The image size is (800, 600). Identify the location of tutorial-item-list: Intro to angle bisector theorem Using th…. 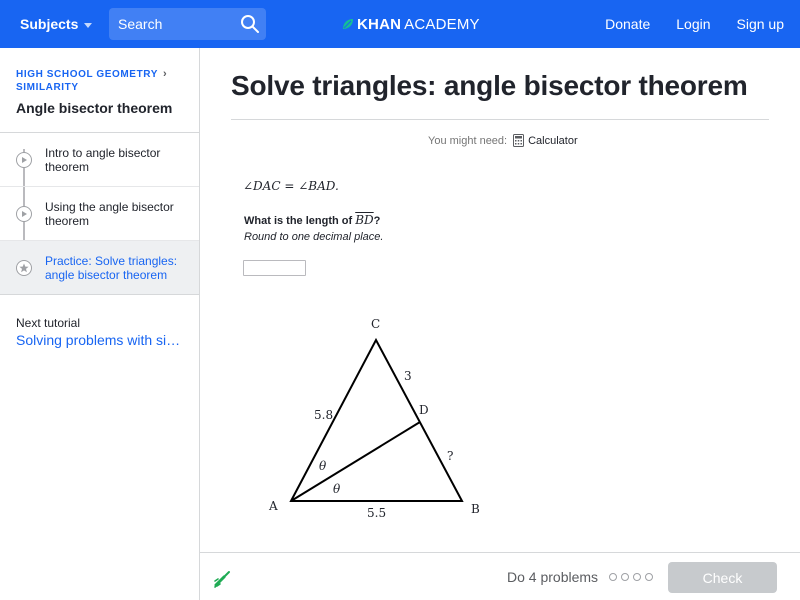
(99, 213).